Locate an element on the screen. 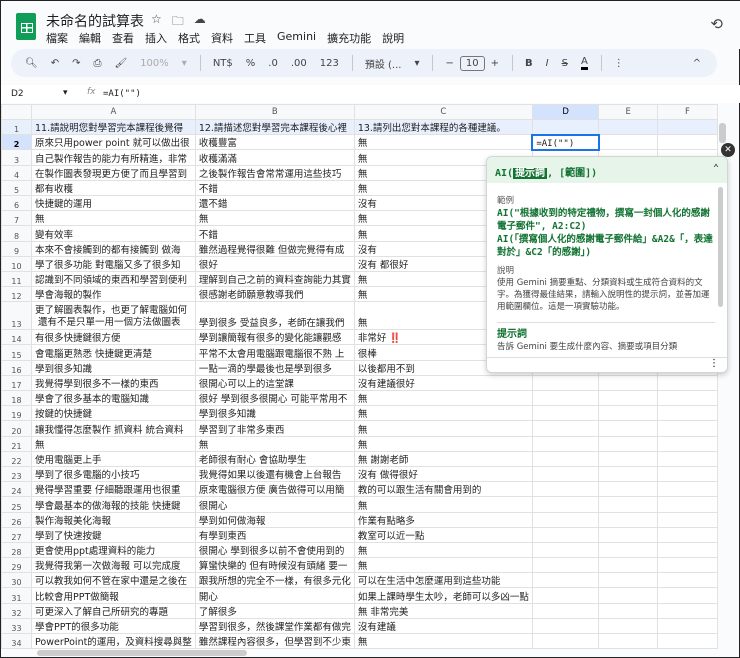 Image resolution: width=740 pixels, height=658 pixels. italic-button: I is located at coordinates (547, 63).